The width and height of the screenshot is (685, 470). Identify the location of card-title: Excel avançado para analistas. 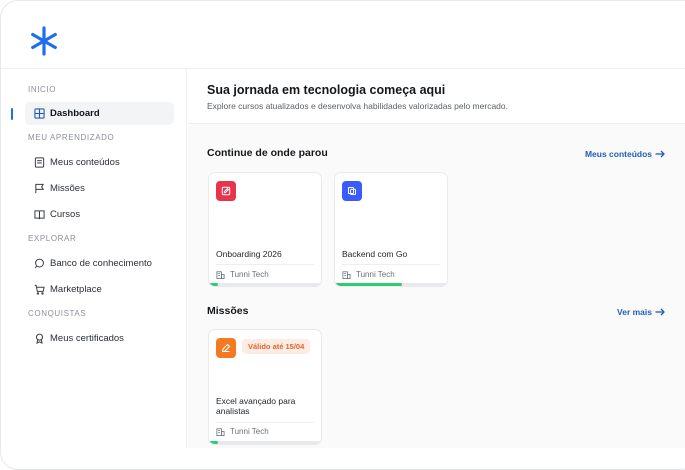
(256, 406).